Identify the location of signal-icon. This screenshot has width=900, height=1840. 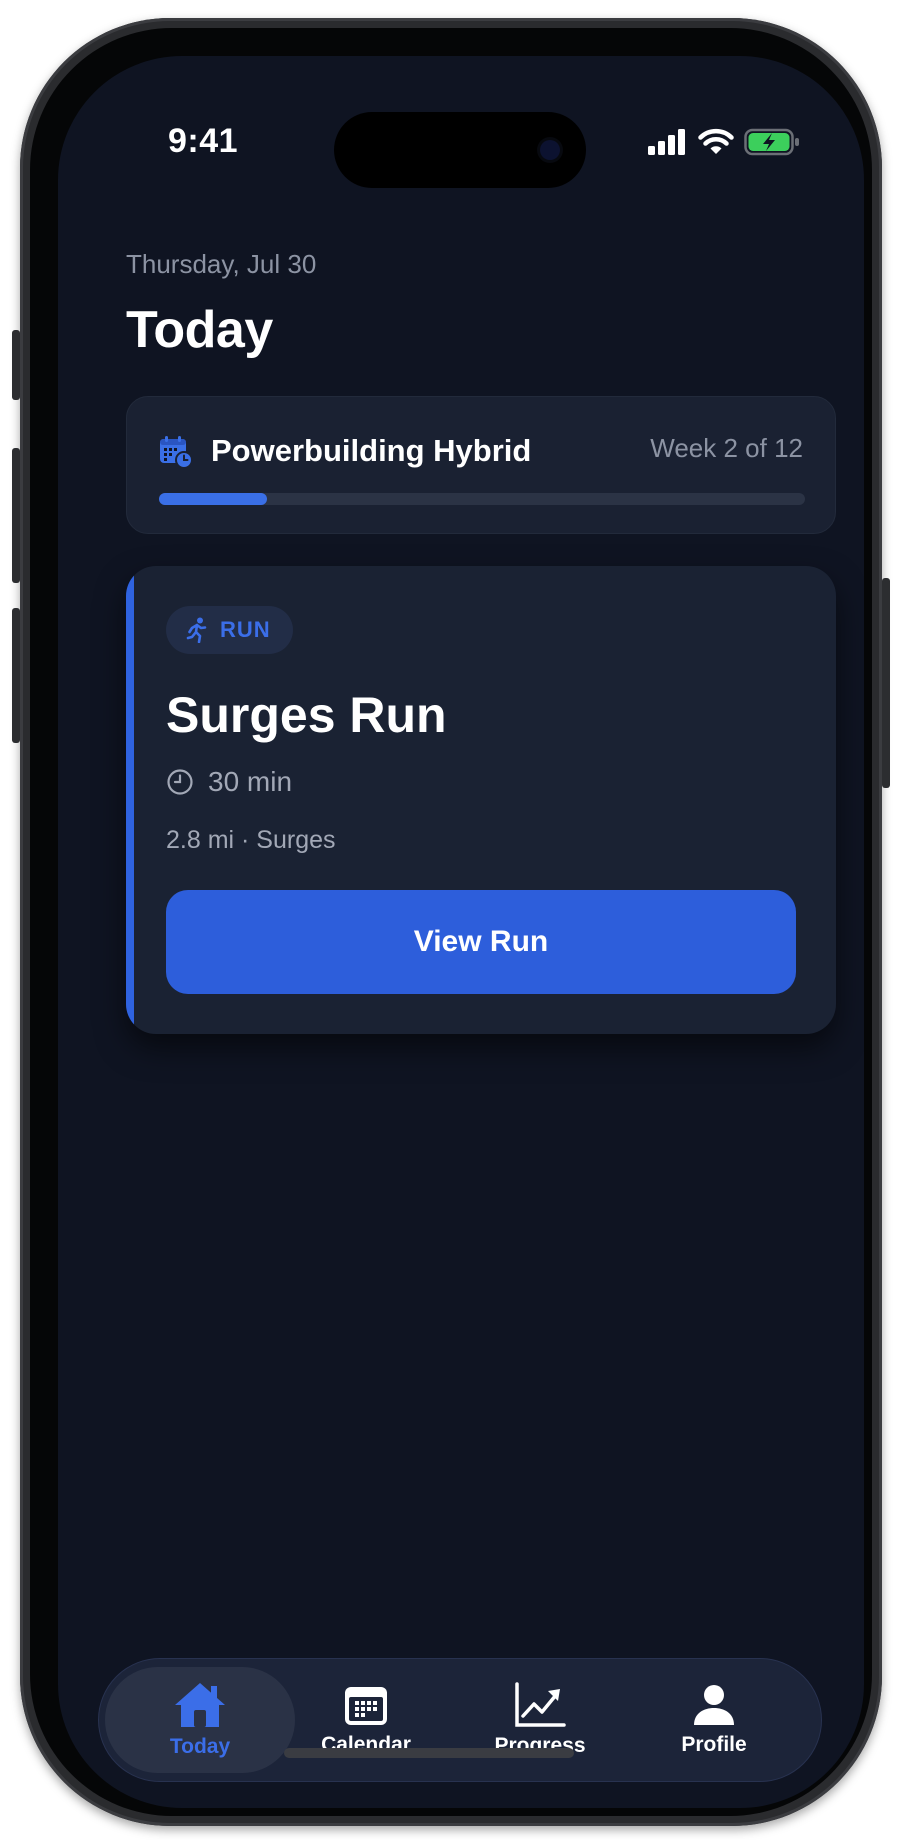
(666, 142).